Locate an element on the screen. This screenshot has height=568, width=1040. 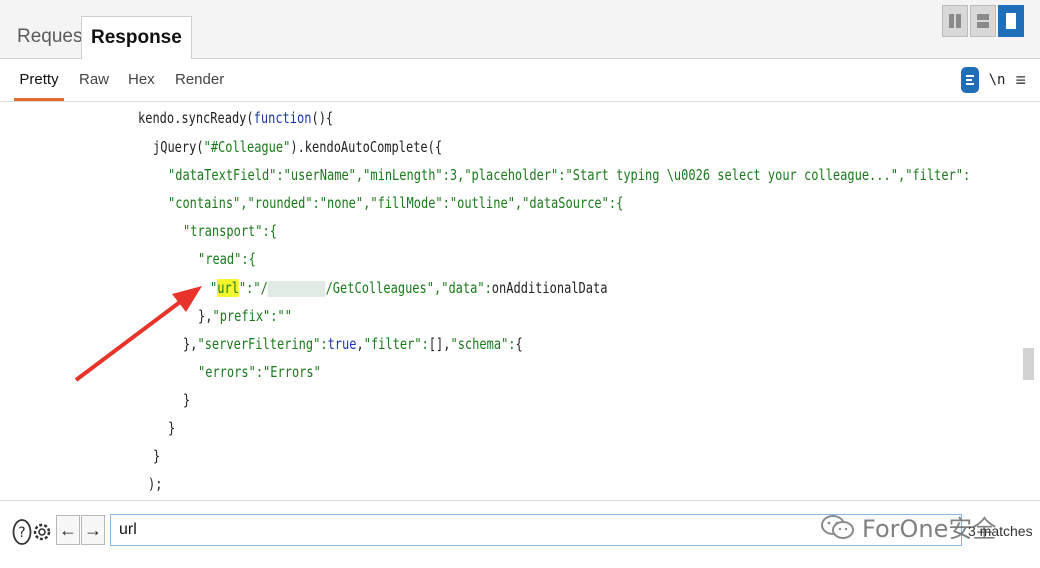
wrap-lines-button is located at coordinates (969, 80).